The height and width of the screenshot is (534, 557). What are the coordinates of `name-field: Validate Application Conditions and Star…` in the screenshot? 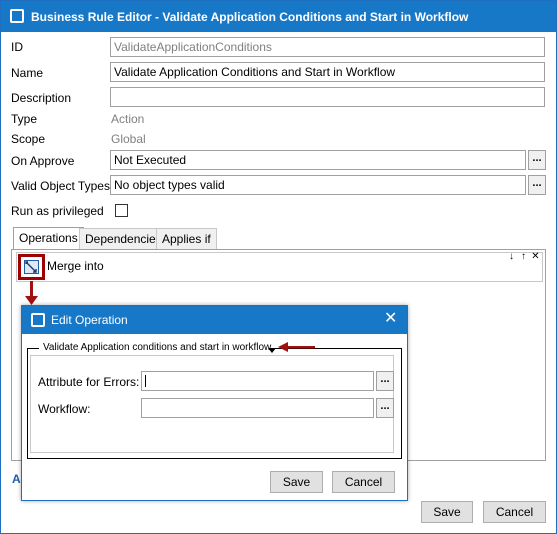 It's located at (327, 72).